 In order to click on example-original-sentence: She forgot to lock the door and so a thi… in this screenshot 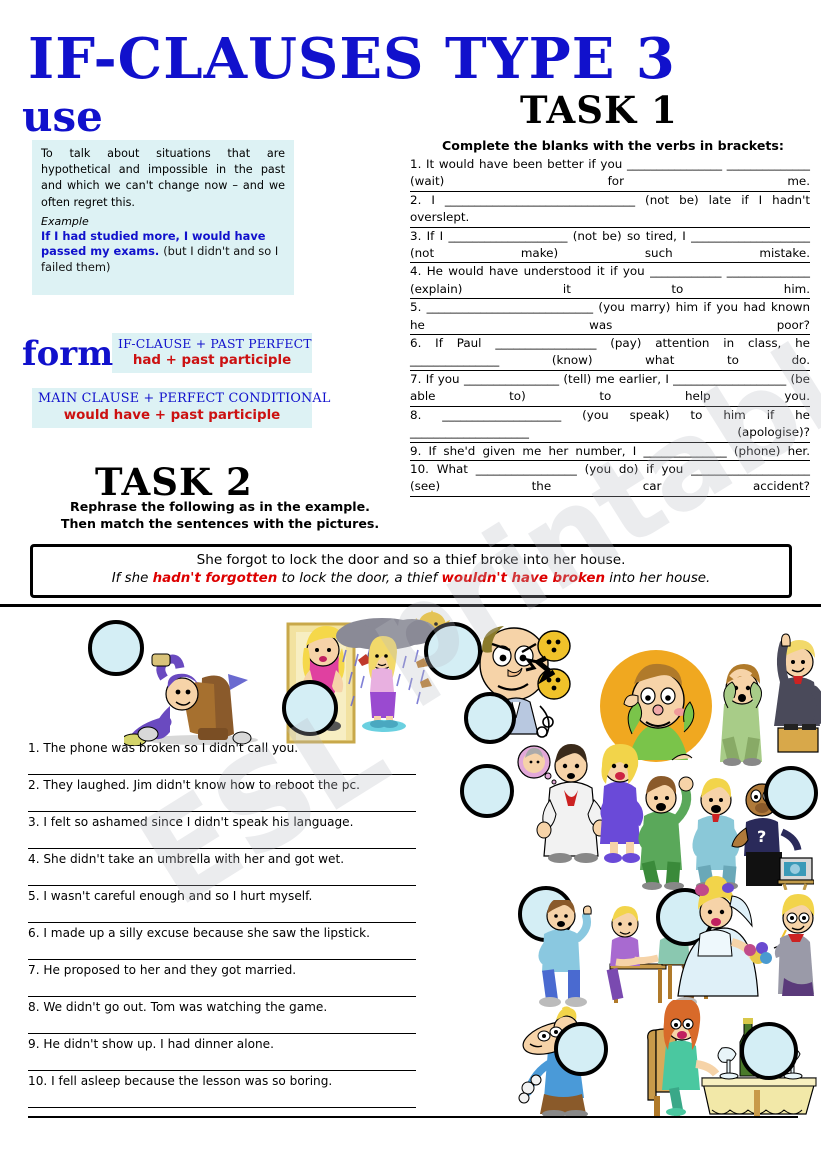, I will do `click(411, 560)`.